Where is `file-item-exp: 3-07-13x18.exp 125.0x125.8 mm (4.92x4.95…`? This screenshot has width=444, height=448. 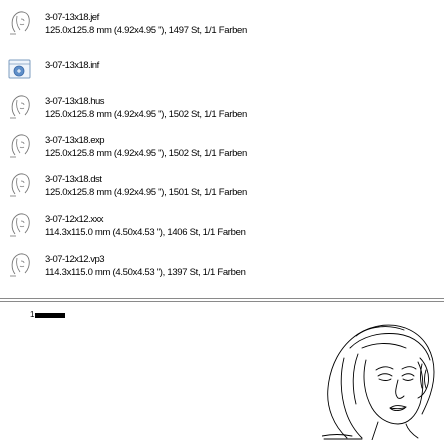 file-item-exp: 3-07-13x18.exp 125.0x125.8 mm (4.92x4.95… is located at coordinates (222, 148).